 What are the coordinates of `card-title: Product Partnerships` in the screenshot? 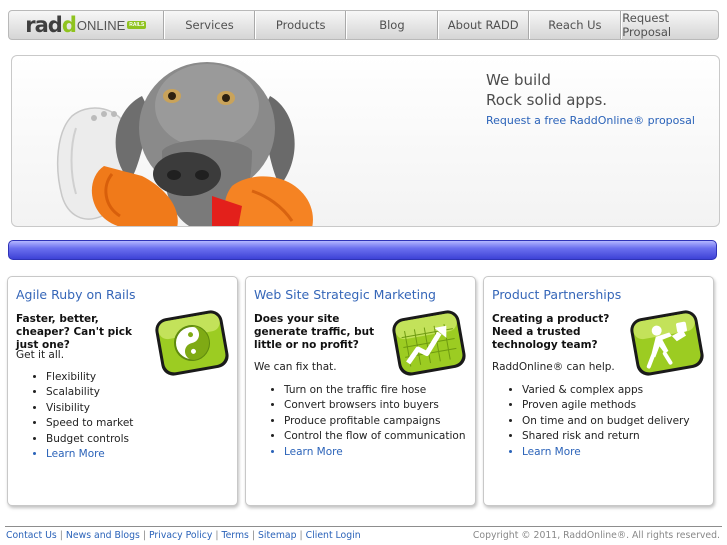 It's located at (556, 294).